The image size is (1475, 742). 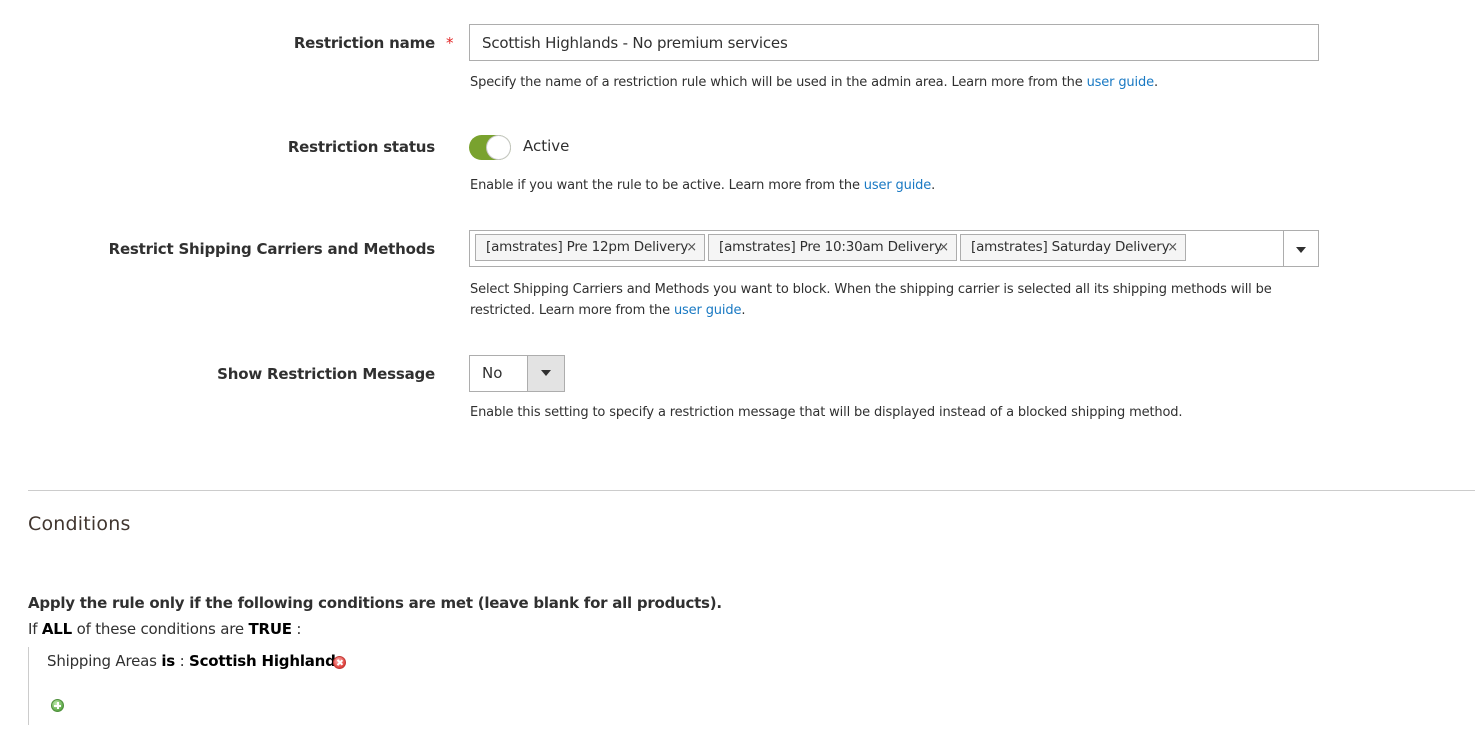 What do you see at coordinates (361, 147) in the screenshot?
I see `restriction-status-label: Restriction status` at bounding box center [361, 147].